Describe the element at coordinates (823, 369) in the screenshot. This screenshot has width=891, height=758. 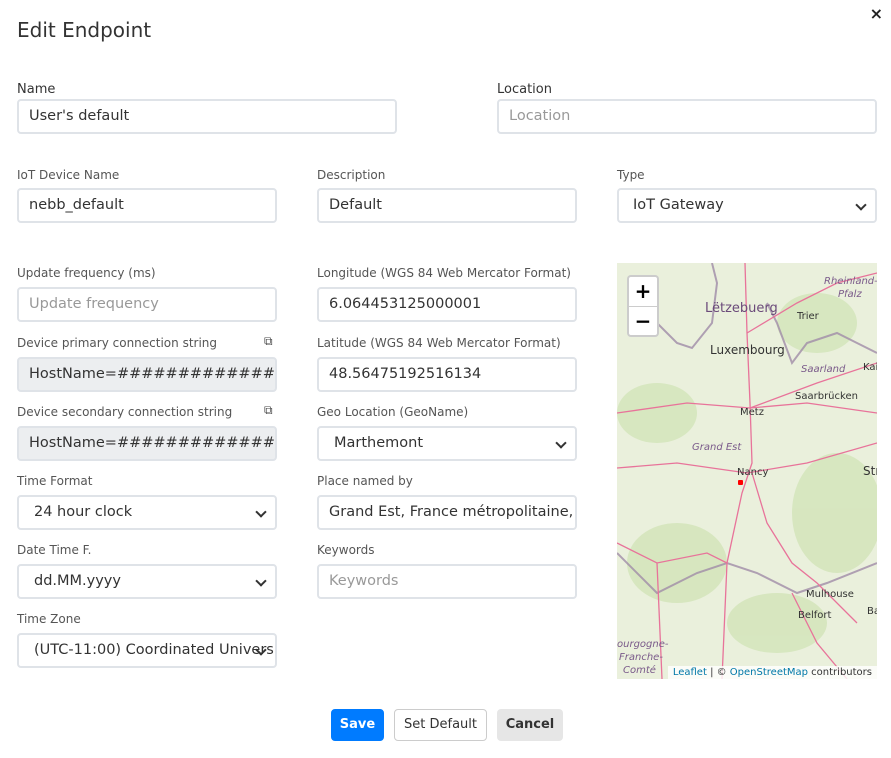
I see `map-label: Saarland` at that location.